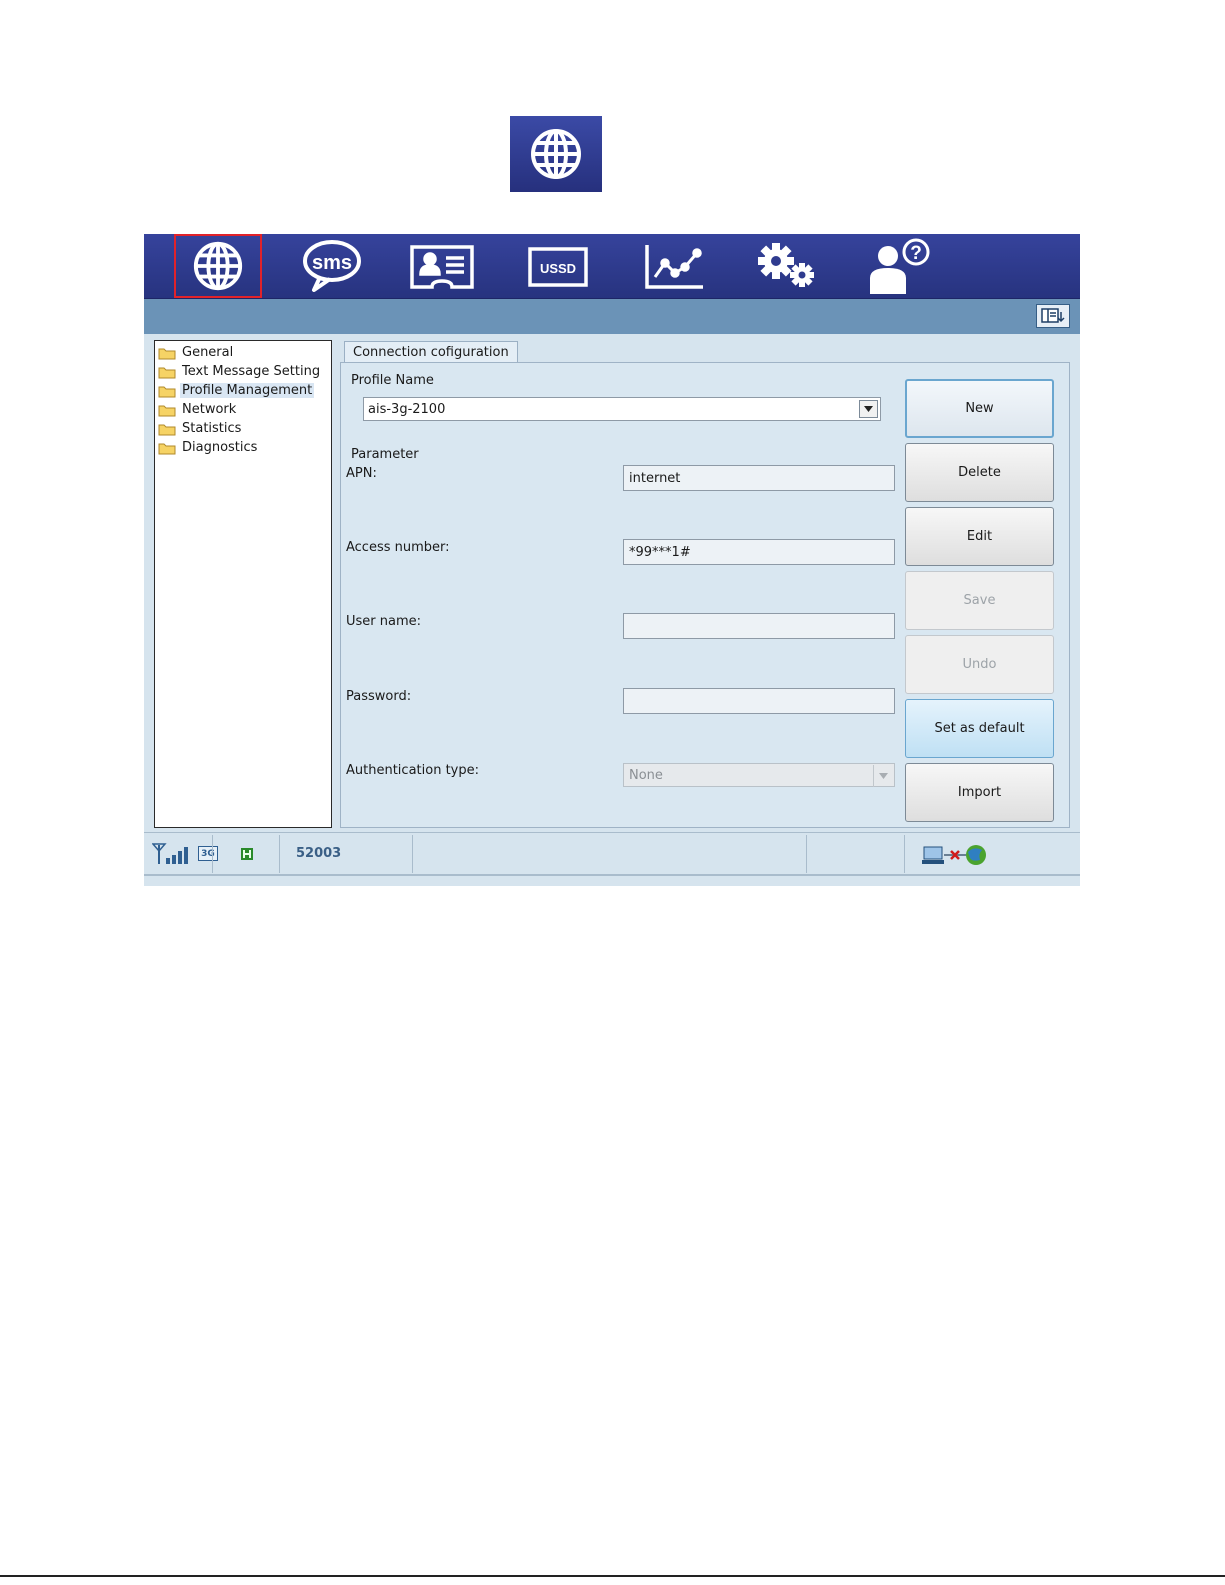 This screenshot has height=1585, width=1225. I want to click on sms-button: sms, so click(332, 266).